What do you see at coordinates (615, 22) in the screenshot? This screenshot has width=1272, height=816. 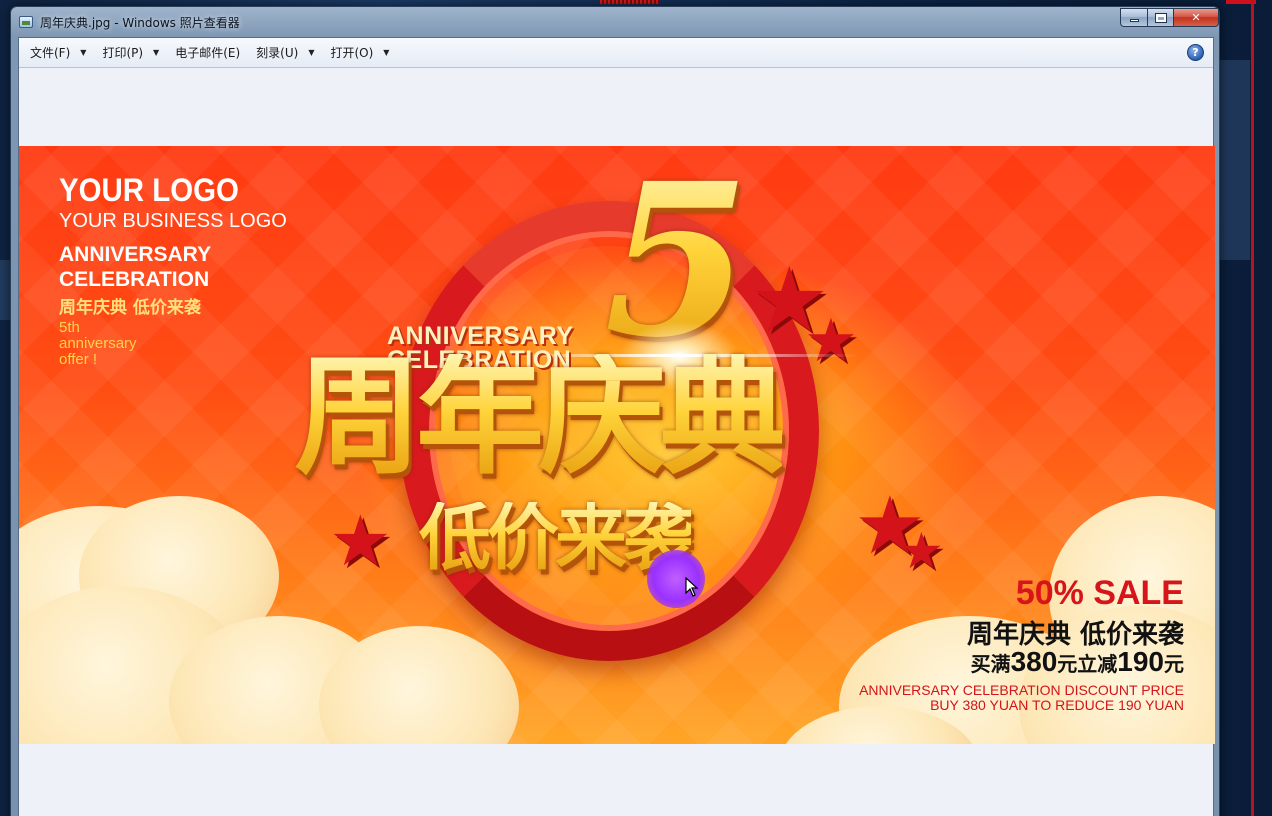 I see `title-bar: 周年庆典.jpg - Windows 照片查看器 ✕` at bounding box center [615, 22].